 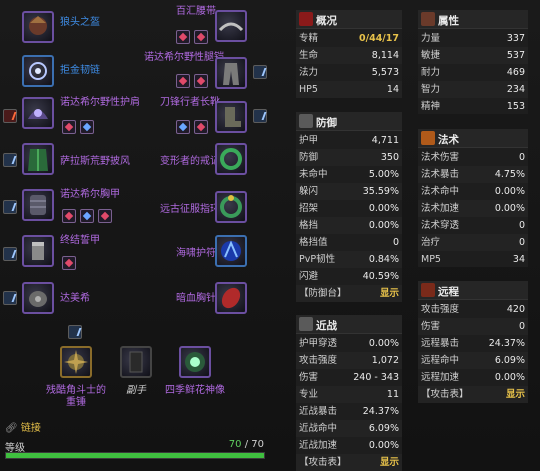 I want to click on link-label: 链接, so click(x=31, y=428).